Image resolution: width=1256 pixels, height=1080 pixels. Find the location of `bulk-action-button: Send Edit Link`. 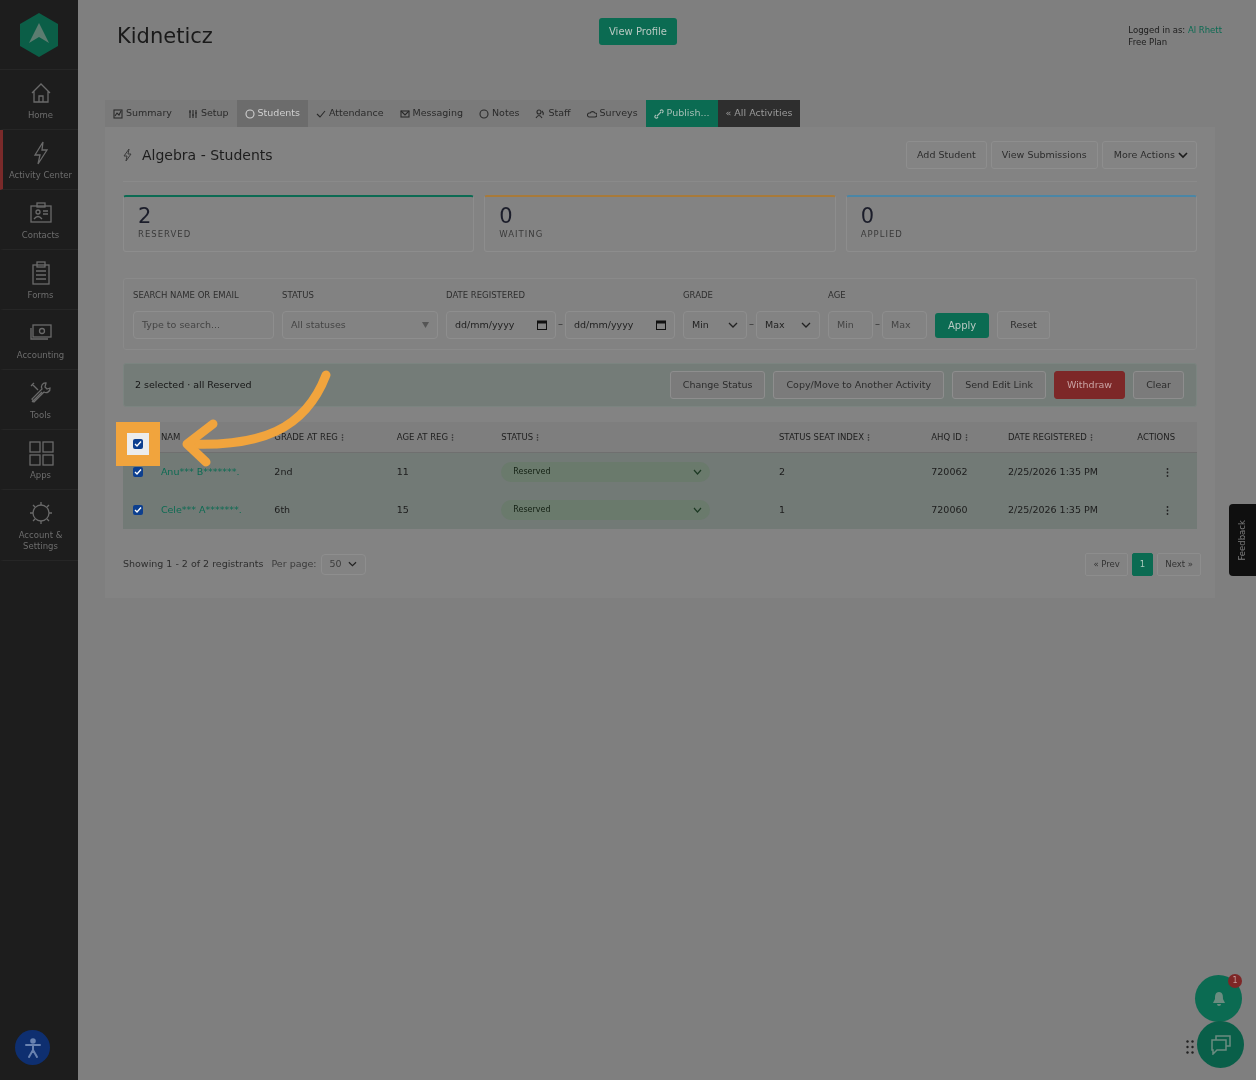

bulk-action-button: Send Edit Link is located at coordinates (999, 385).